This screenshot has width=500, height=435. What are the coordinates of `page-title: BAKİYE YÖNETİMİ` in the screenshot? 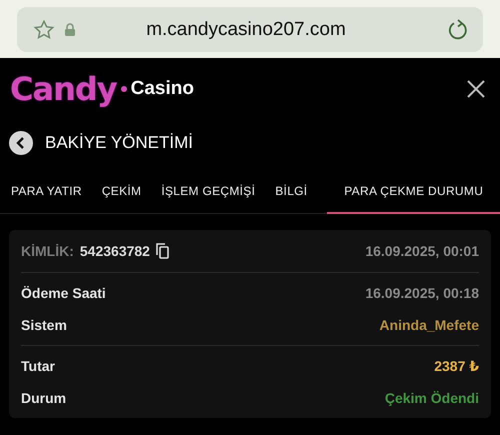 It's located at (119, 143).